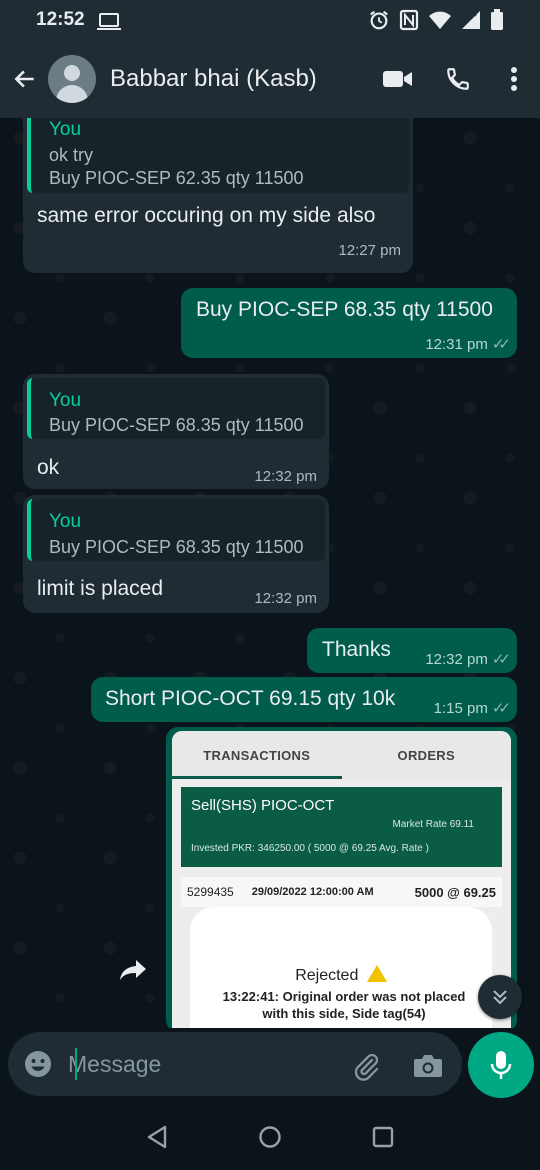 Image resolution: width=540 pixels, height=1170 pixels. I want to click on composer, so click(270, 1066).